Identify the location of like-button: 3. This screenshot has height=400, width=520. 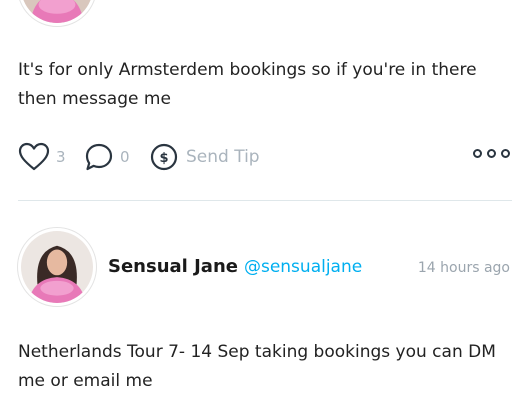
(42, 157).